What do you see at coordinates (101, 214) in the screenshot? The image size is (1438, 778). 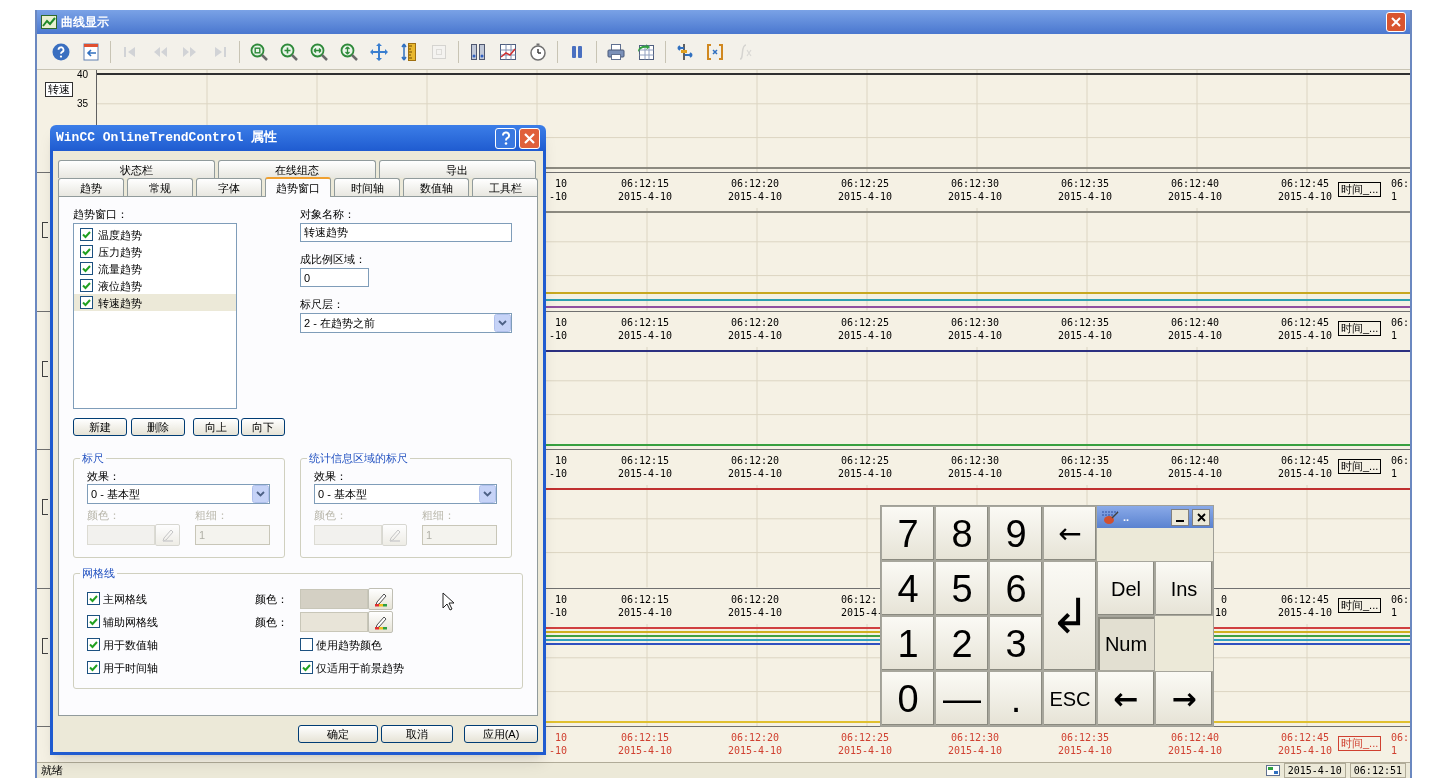 I see `field-label: 趋势窗口：` at bounding box center [101, 214].